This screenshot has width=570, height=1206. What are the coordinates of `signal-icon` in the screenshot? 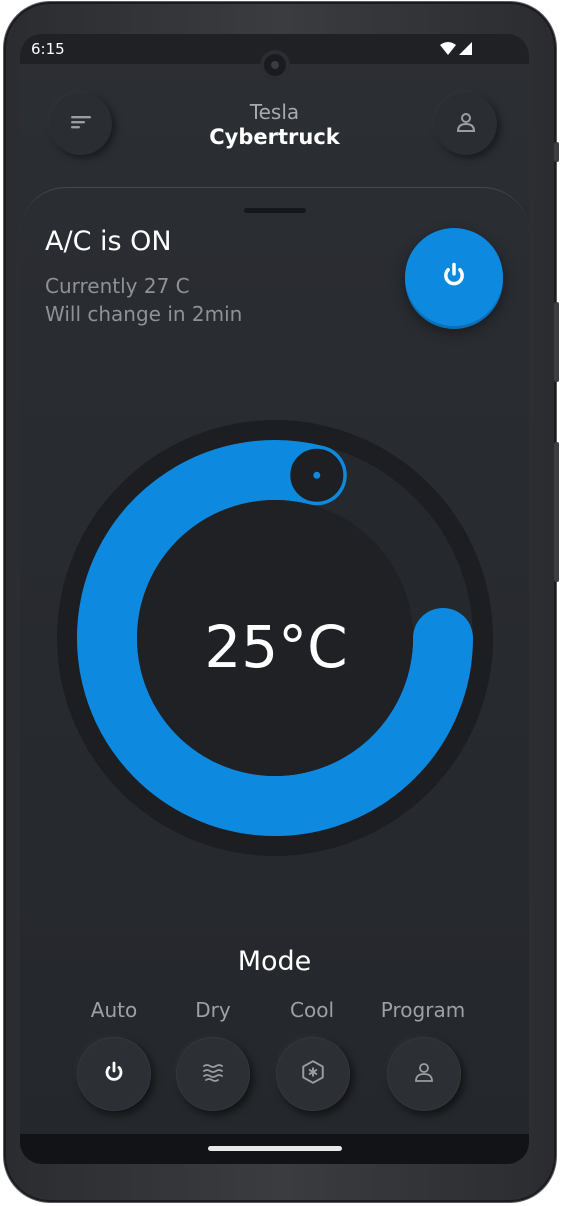 It's located at (465, 48).